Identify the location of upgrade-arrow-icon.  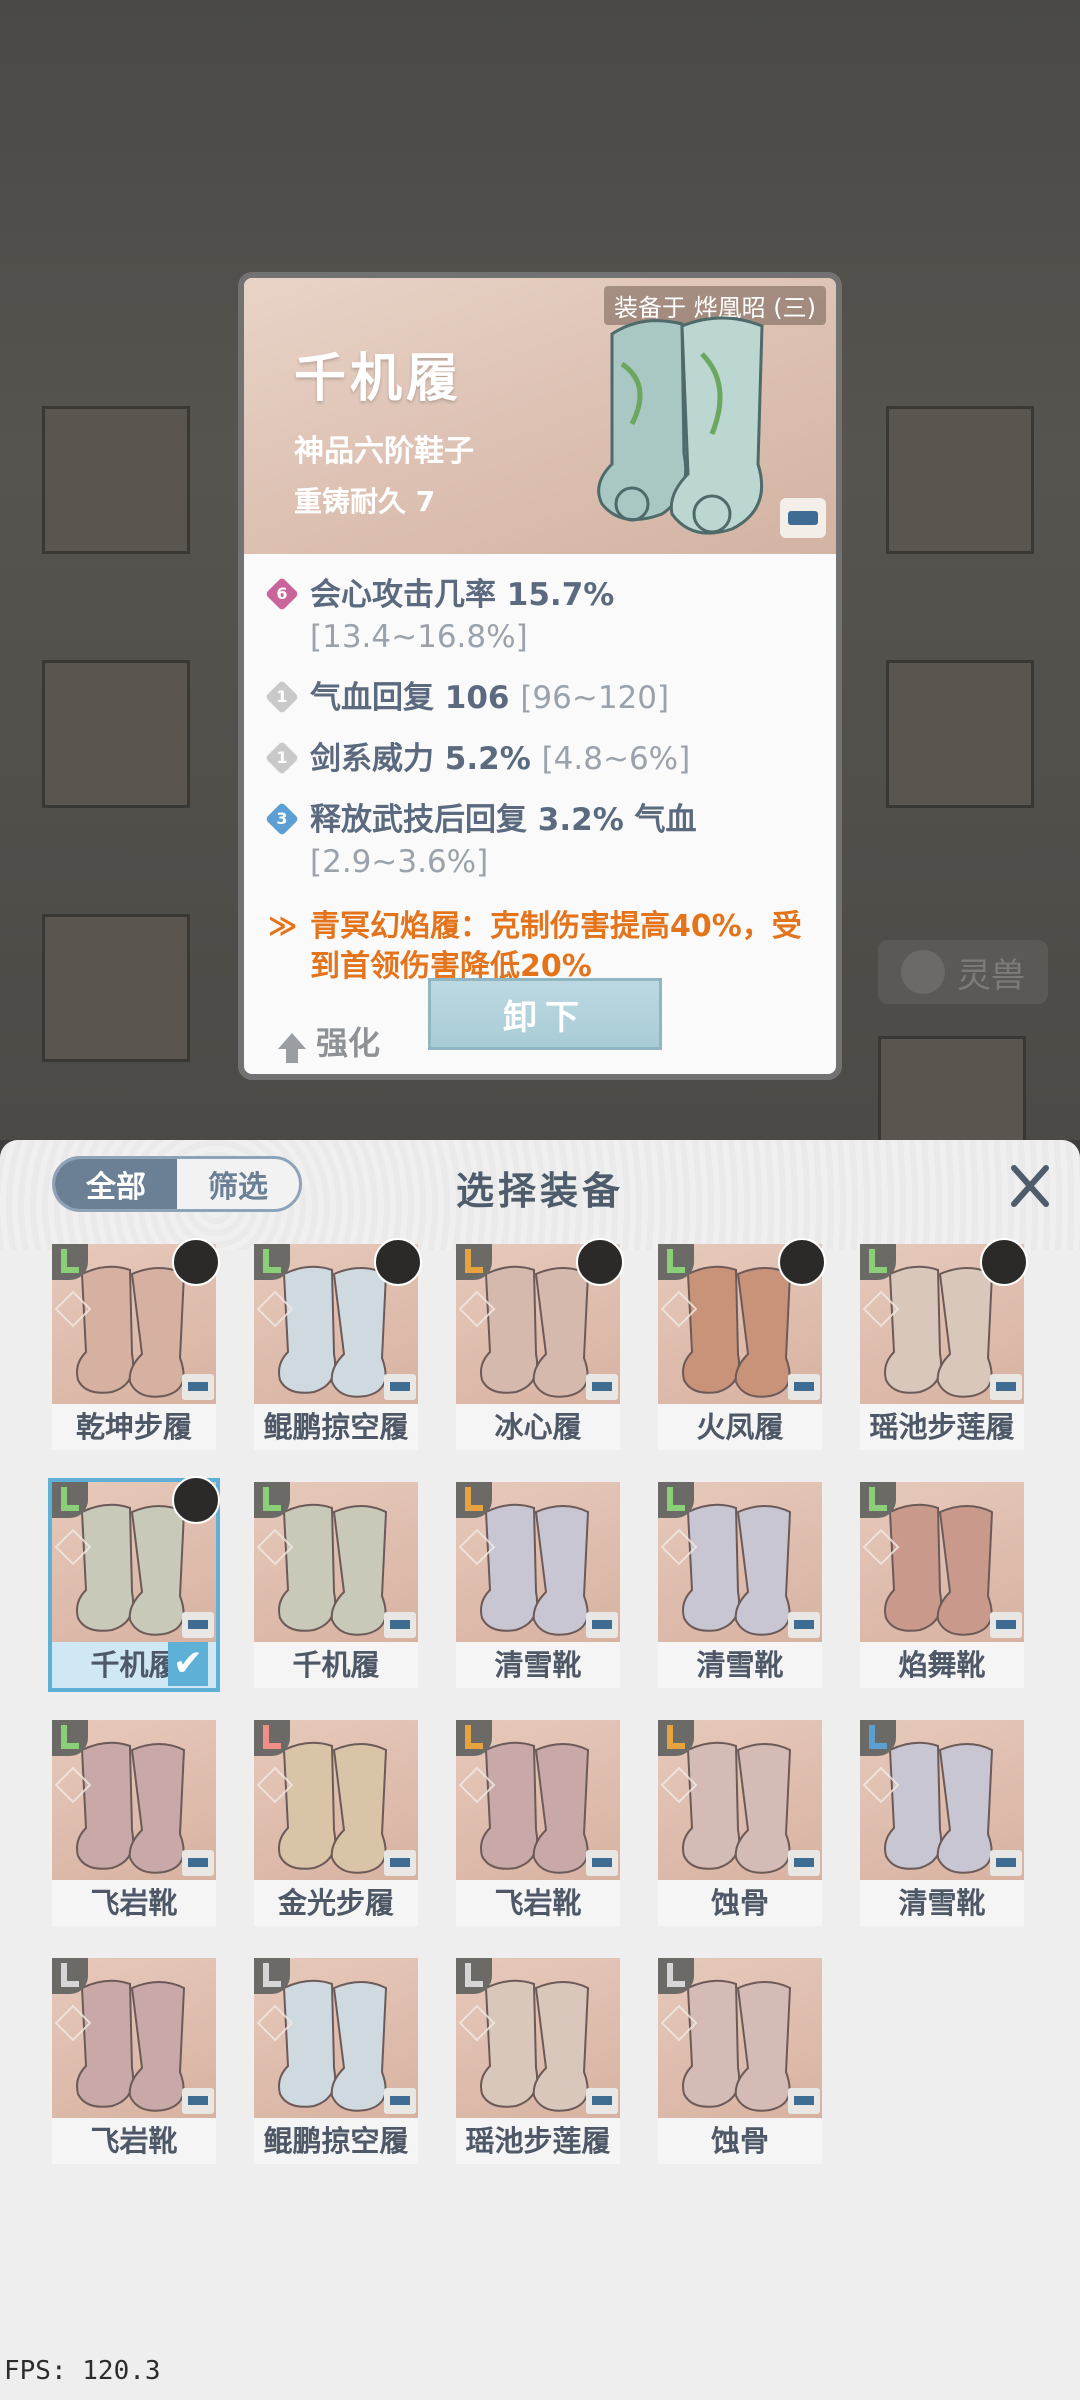
(292, 1048).